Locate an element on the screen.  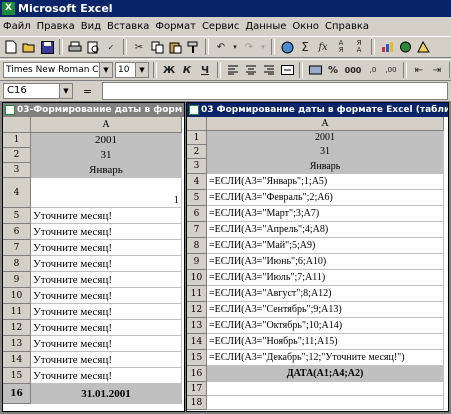
menu-edit: Правка is located at coordinates (56, 26).